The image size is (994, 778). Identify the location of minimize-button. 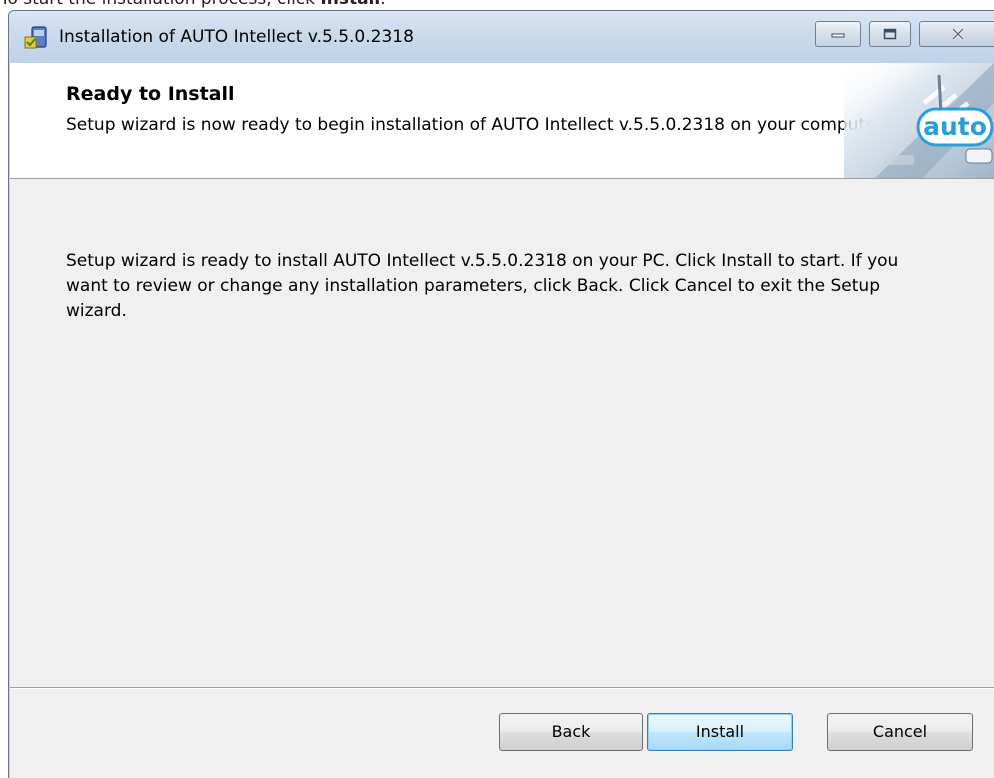
(838, 34).